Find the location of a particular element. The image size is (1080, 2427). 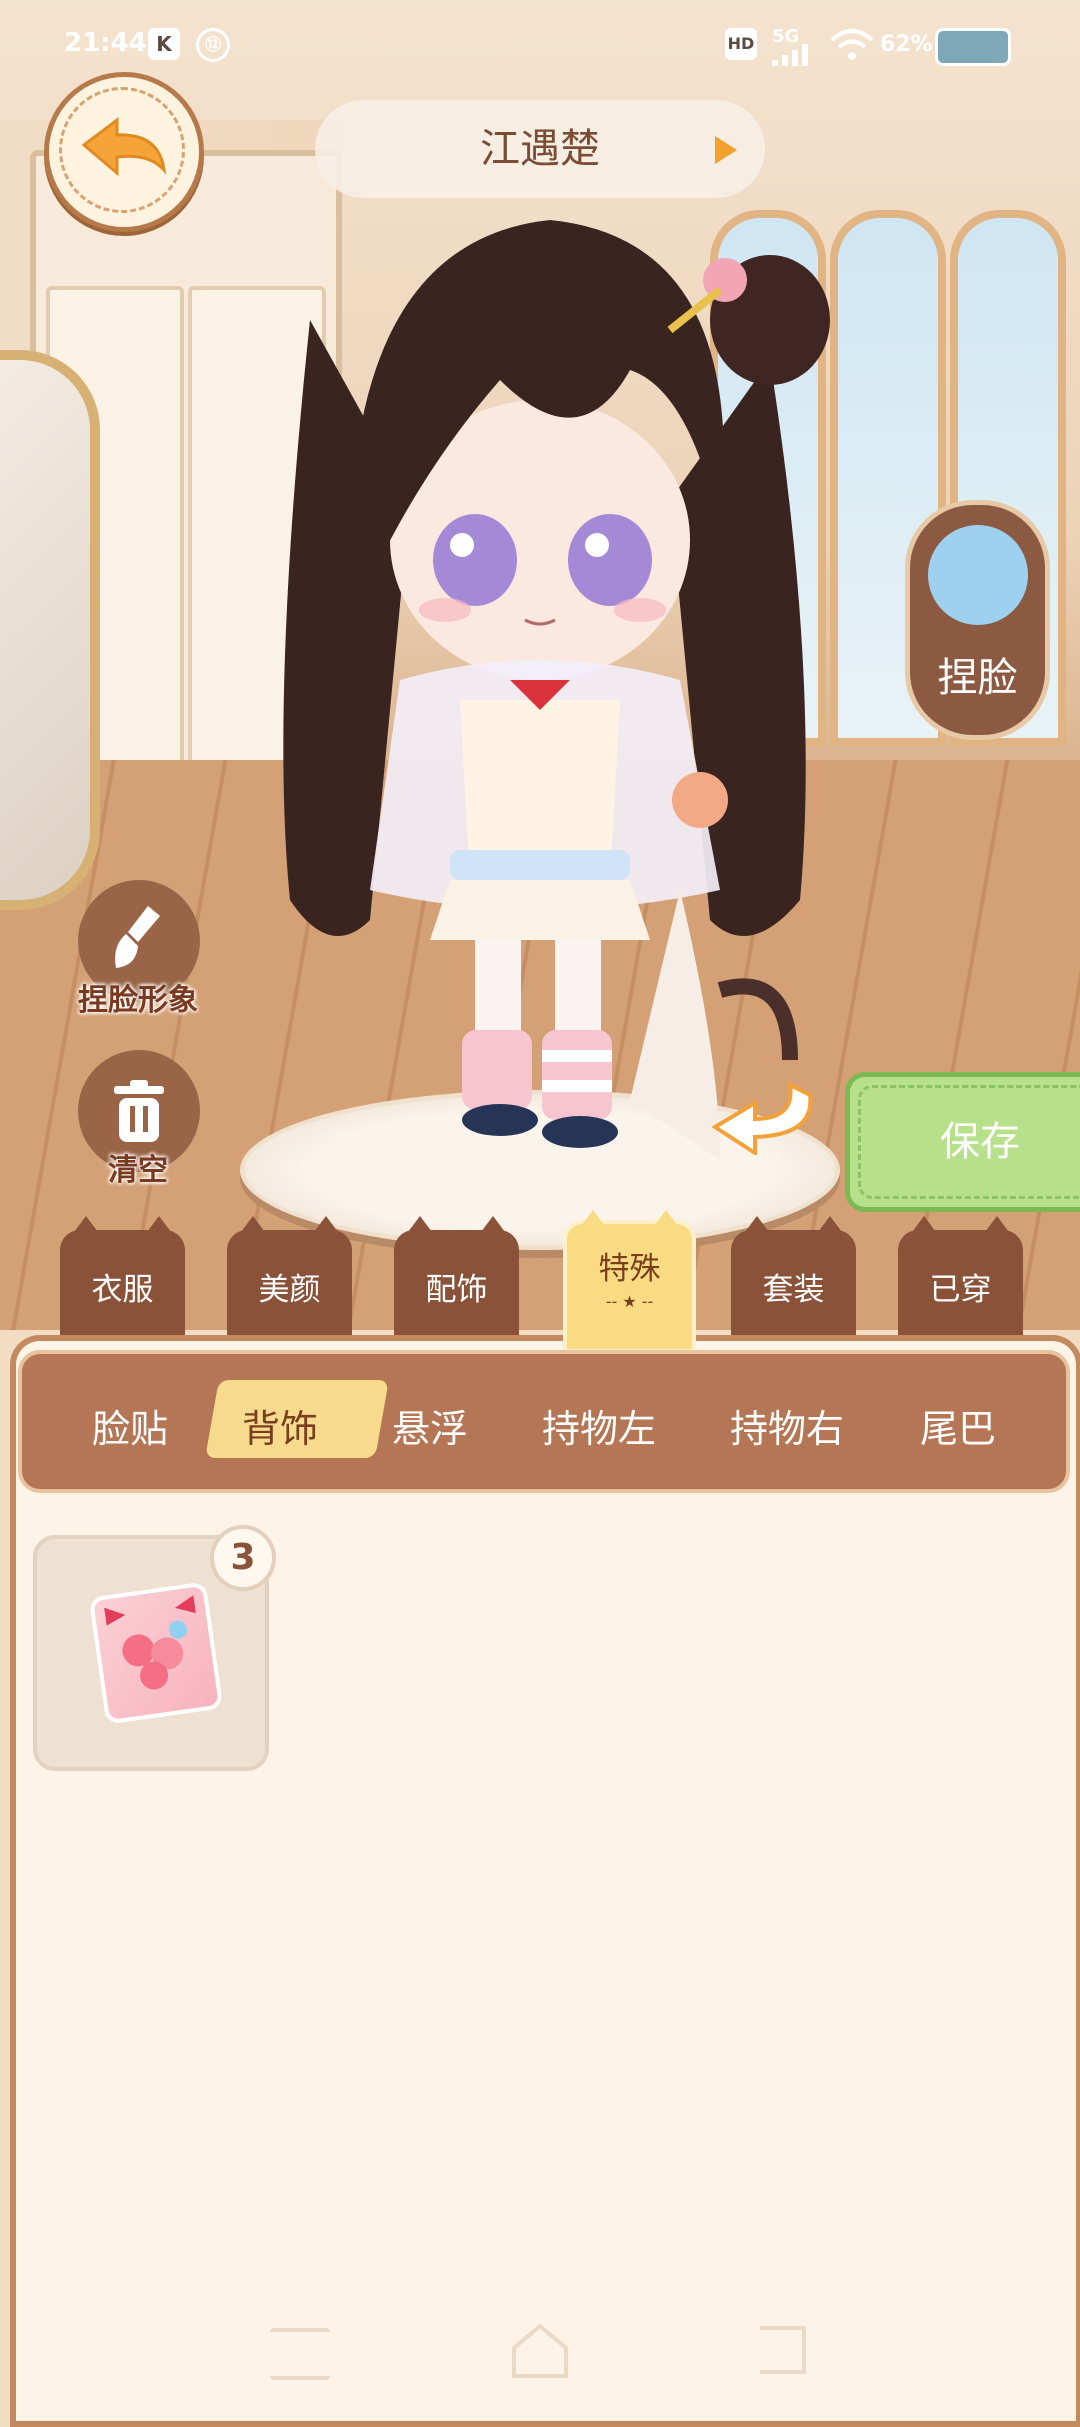

battery-percent: 62% is located at coordinates (906, 44).